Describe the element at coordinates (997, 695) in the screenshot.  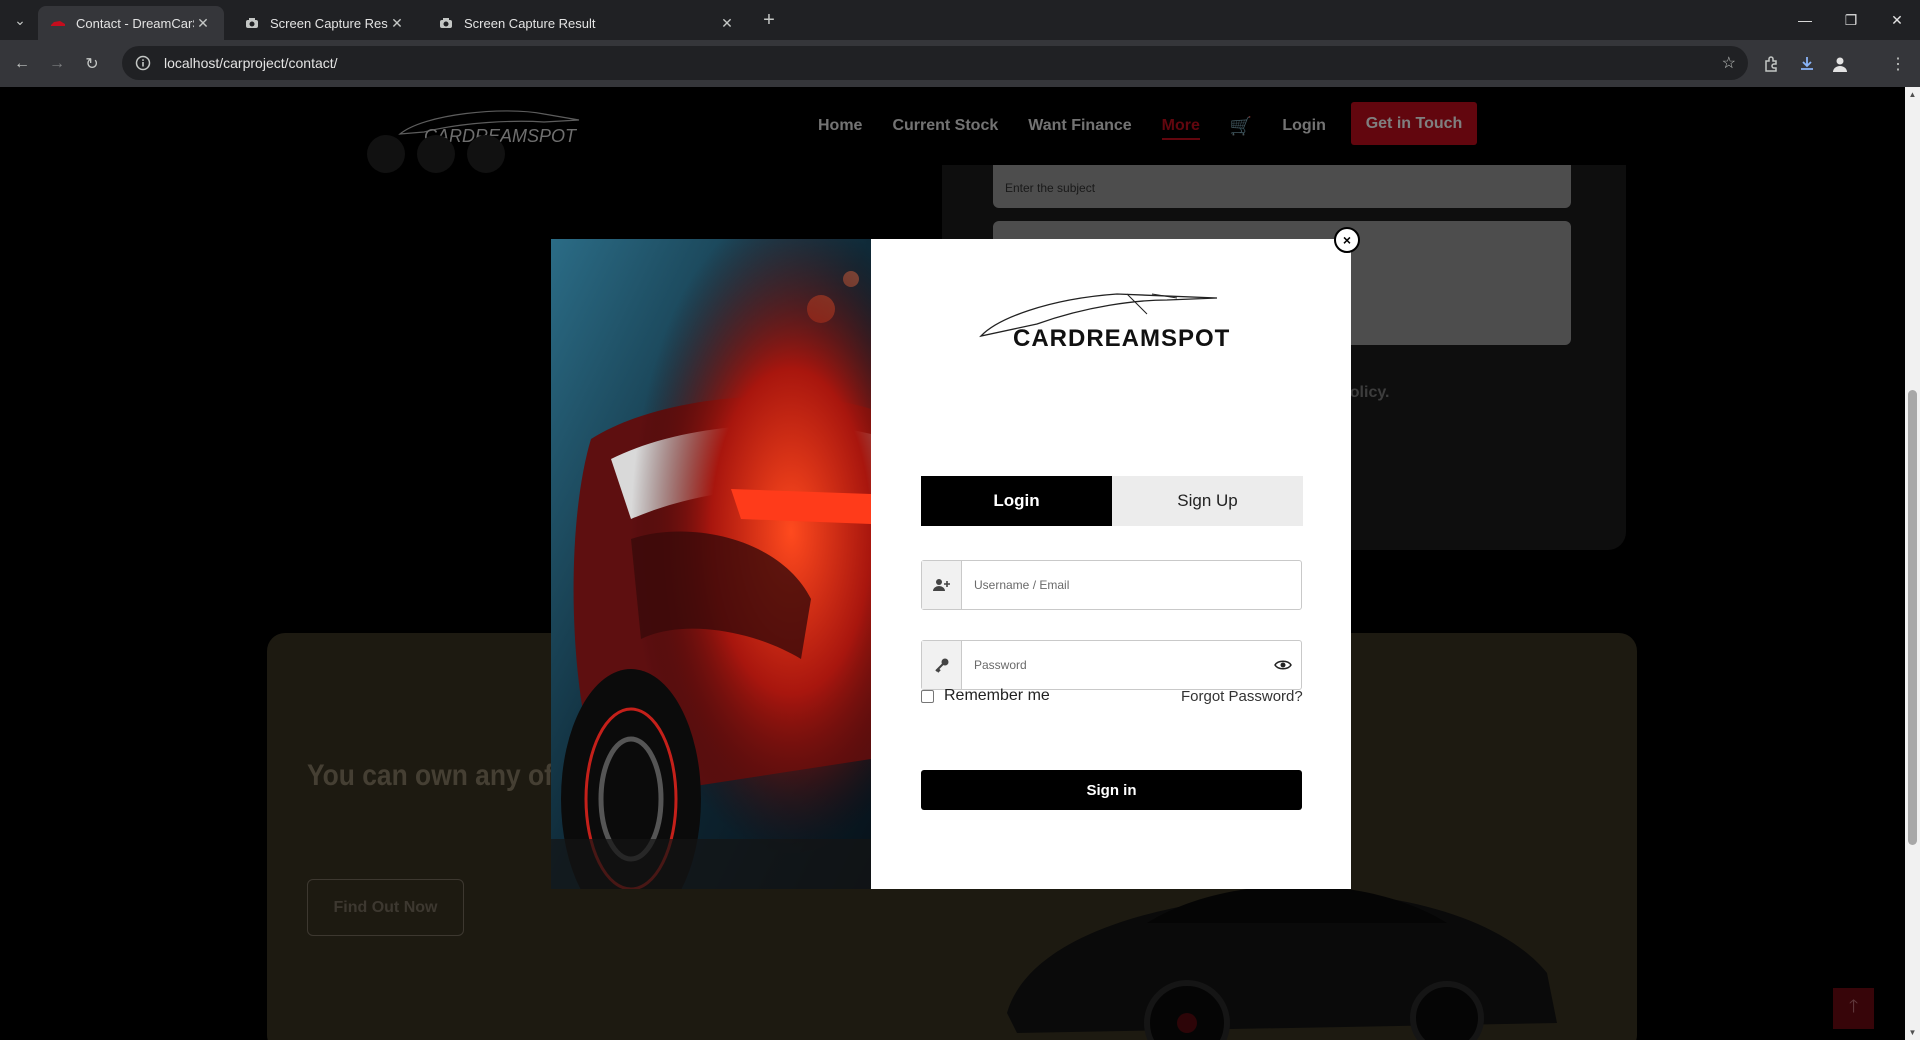
I see `remember-label: Remember me` at that location.